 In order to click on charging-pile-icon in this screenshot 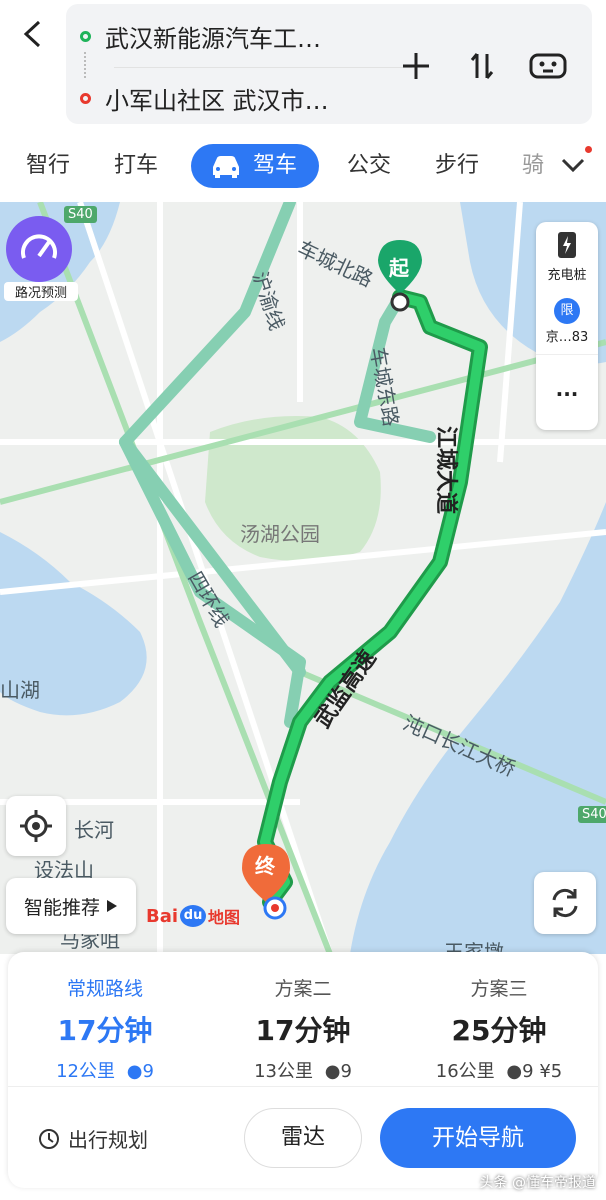, I will do `click(567, 245)`.